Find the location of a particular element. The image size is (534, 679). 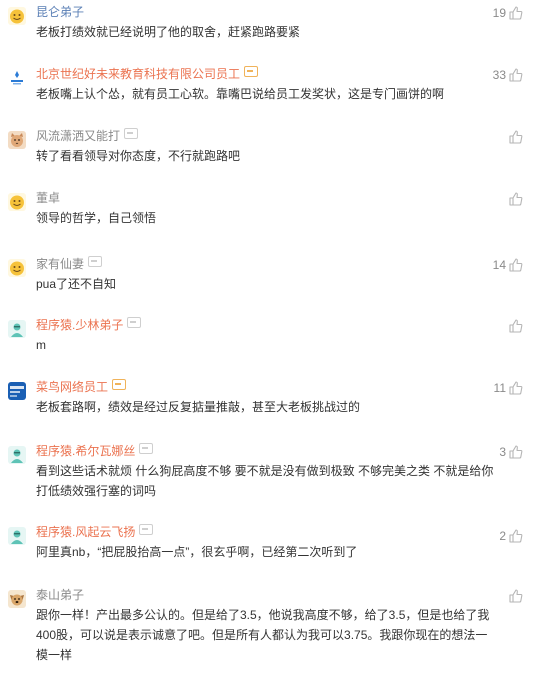

like-count: 11 is located at coordinates (499, 388).